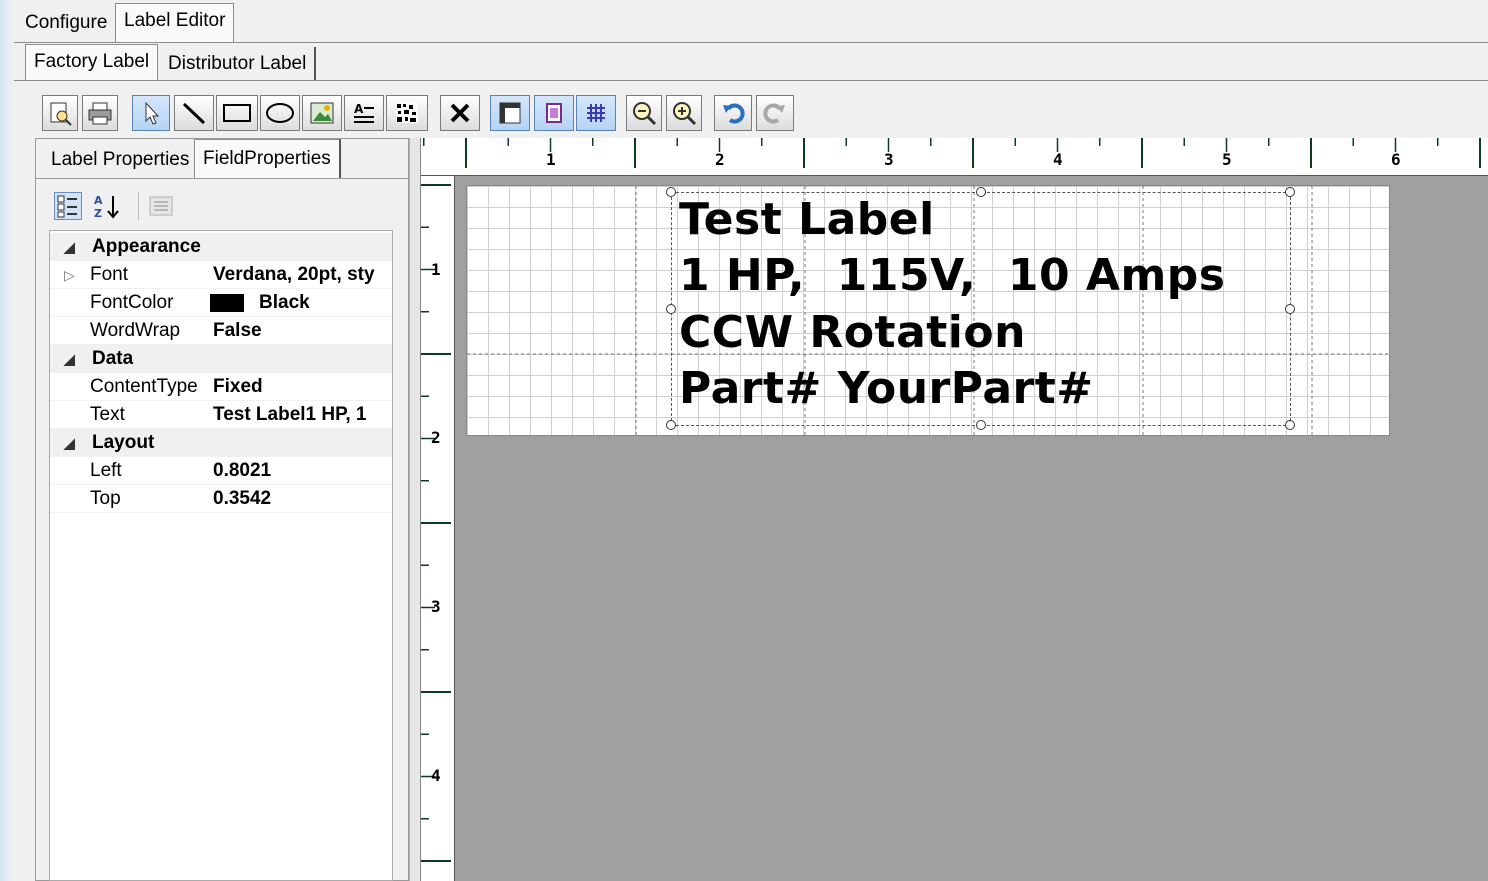  I want to click on resize-handle-se, so click(1290, 425).